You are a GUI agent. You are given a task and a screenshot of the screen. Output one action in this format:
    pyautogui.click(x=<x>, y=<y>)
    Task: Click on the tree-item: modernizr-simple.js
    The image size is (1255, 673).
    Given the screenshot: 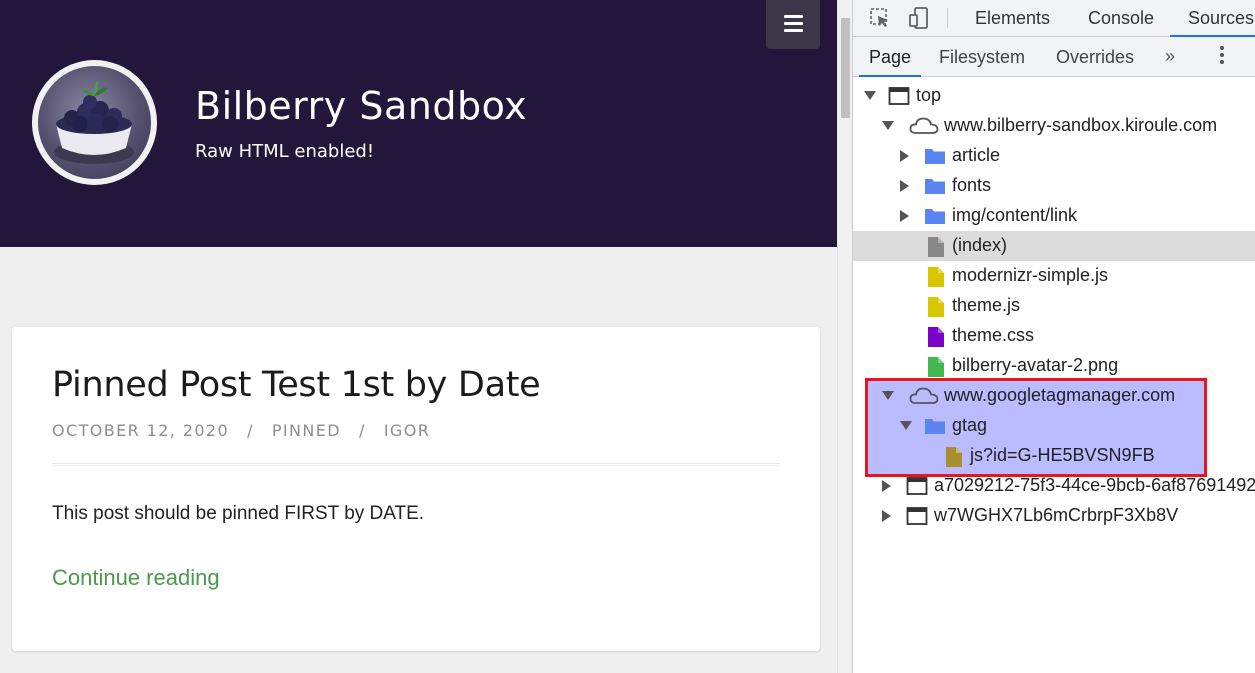 What is the action you would take?
    pyautogui.click(x=1054, y=276)
    